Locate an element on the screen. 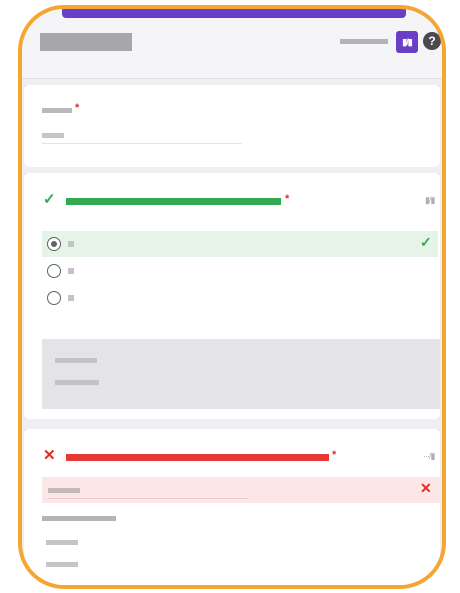  theme-accent-bar is located at coordinates (234, 13).